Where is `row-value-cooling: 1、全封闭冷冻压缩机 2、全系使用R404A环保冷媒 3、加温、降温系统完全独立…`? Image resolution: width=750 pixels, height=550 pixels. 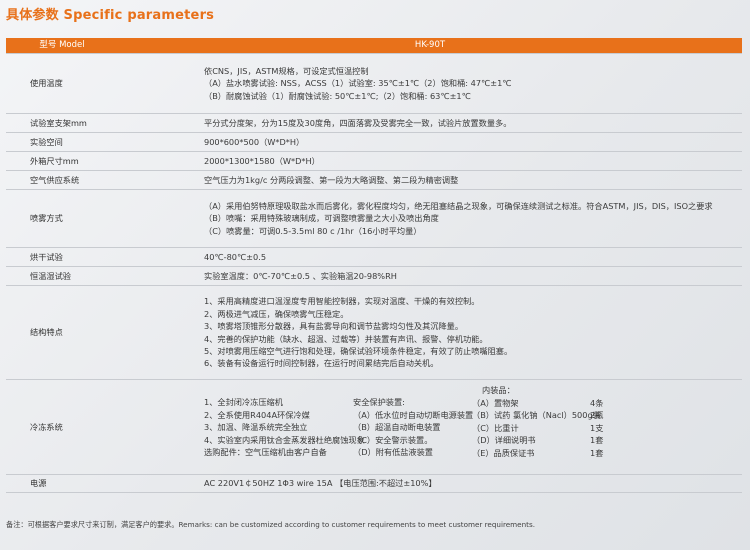
row-value-cooling: 1、全封闭冷冻压缩机 2、全系使用R404A环保冷媒 3、加温、降温系统完全独立… is located at coordinates (430, 427).